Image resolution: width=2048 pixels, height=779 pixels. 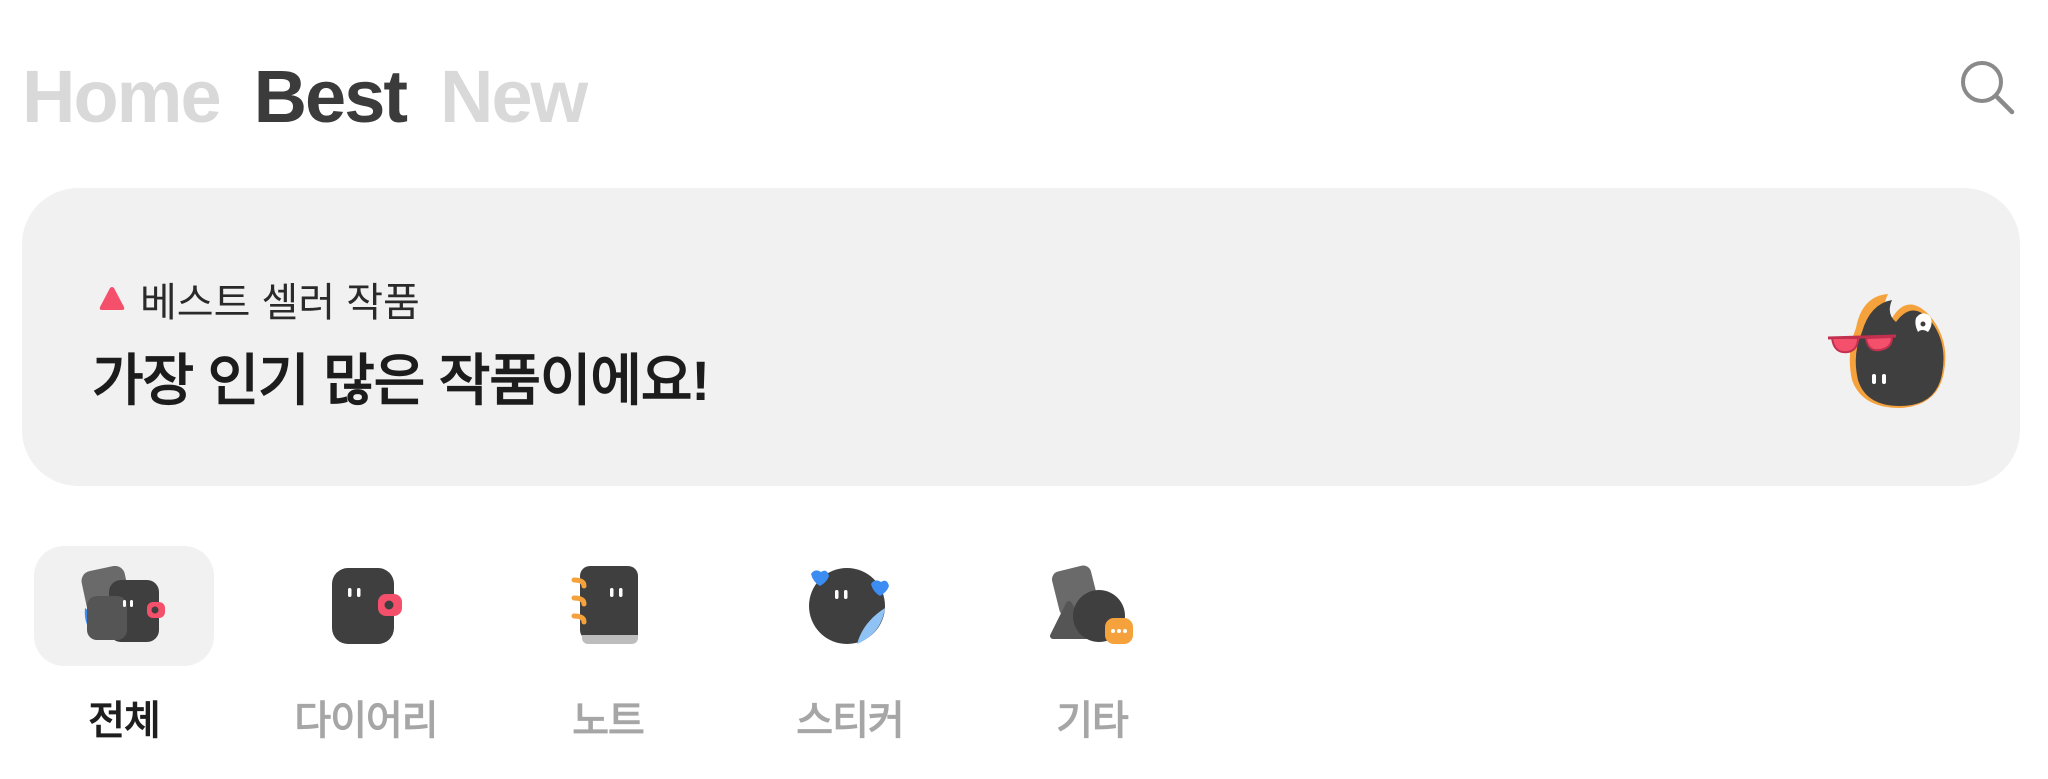 I want to click on category-note: 노트, so click(x=608, y=646).